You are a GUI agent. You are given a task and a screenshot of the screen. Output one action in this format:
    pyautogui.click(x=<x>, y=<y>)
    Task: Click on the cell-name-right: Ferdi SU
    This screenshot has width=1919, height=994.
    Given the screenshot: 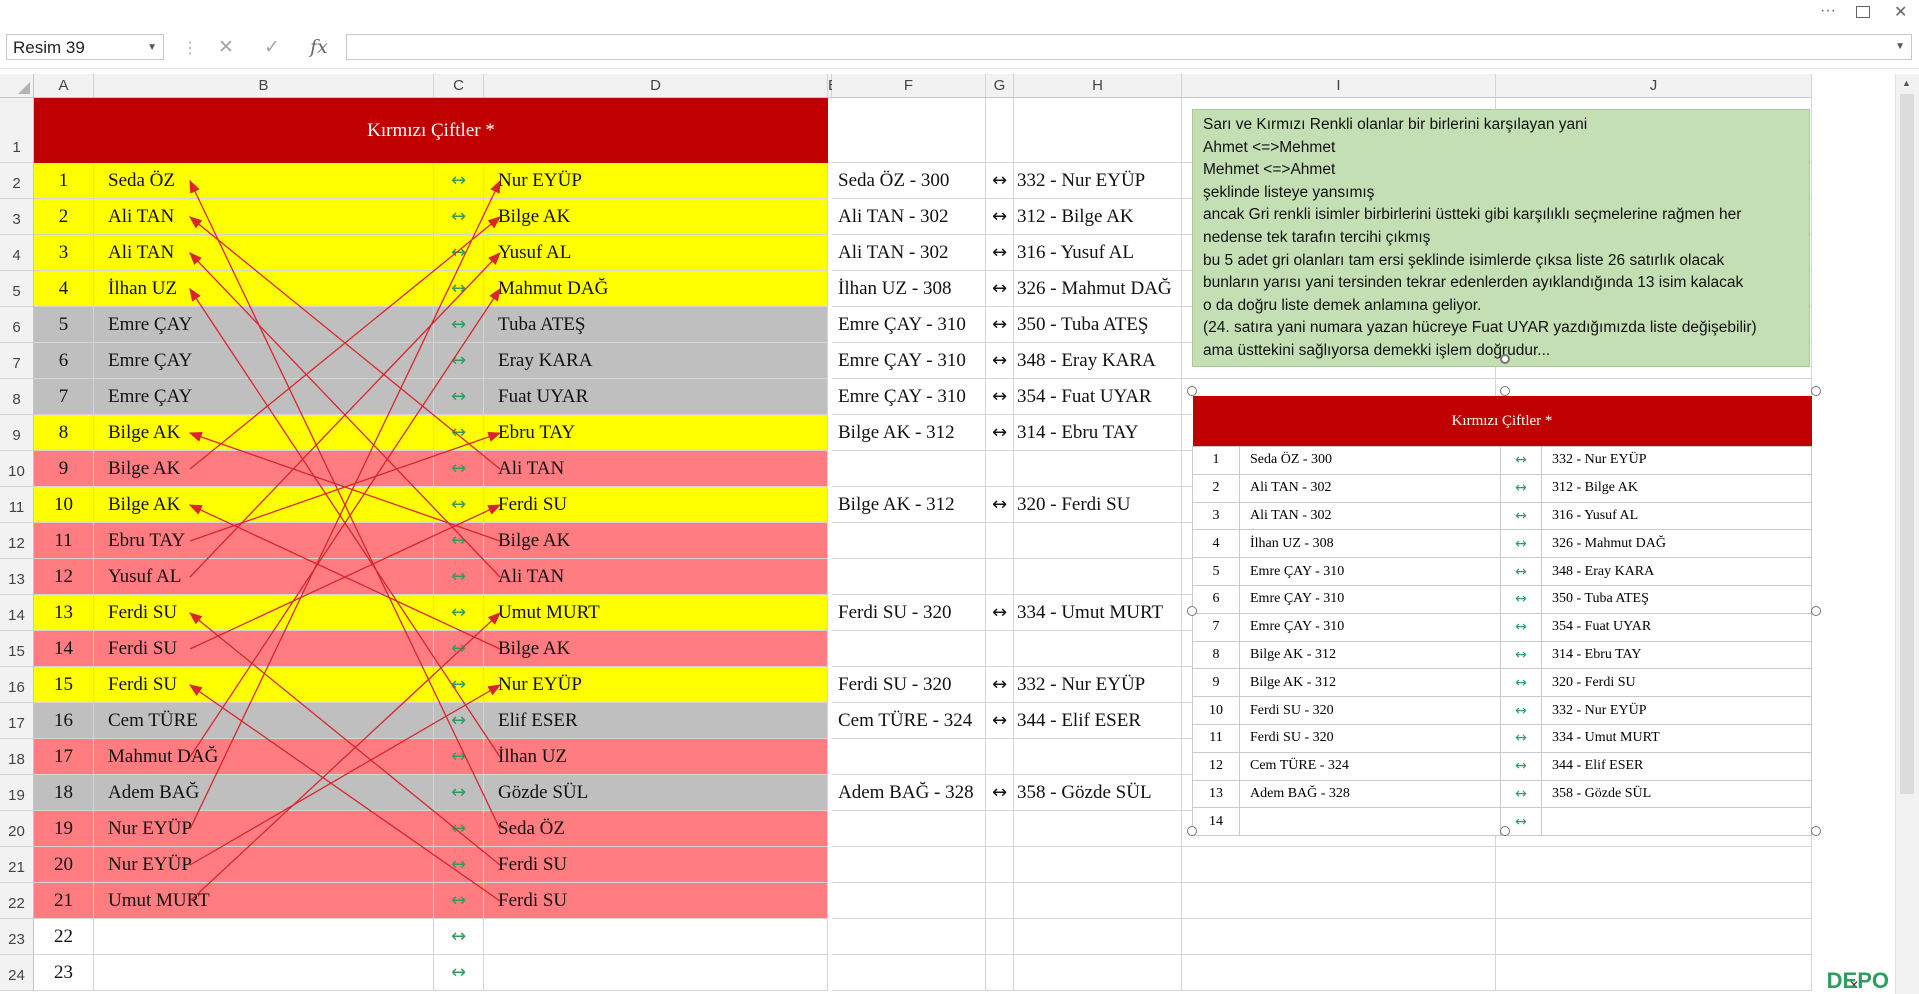 What is the action you would take?
    pyautogui.click(x=656, y=865)
    